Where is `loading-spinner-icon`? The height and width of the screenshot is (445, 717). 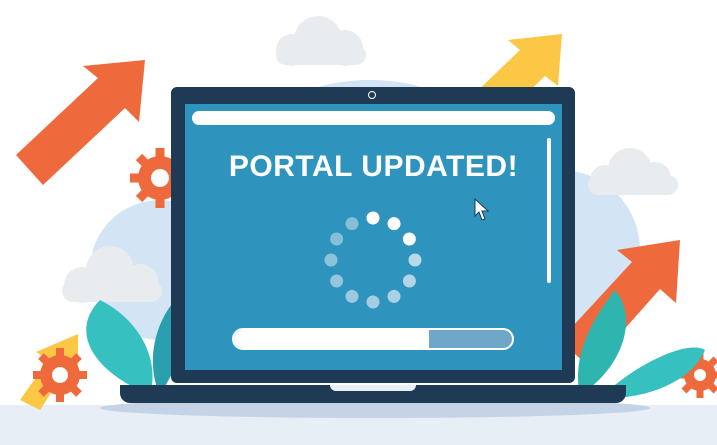
loading-spinner-icon is located at coordinates (373, 260).